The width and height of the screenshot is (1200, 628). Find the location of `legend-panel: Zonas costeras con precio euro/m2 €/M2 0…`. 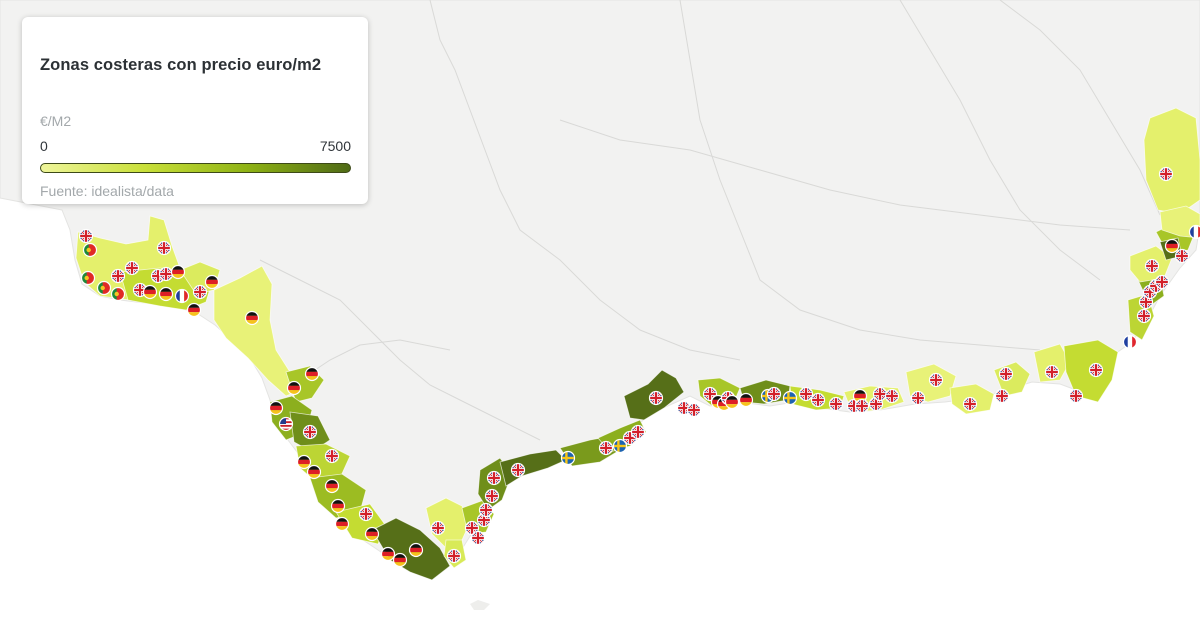

legend-panel: Zonas costeras con precio euro/m2 €/M2 0… is located at coordinates (195, 110).